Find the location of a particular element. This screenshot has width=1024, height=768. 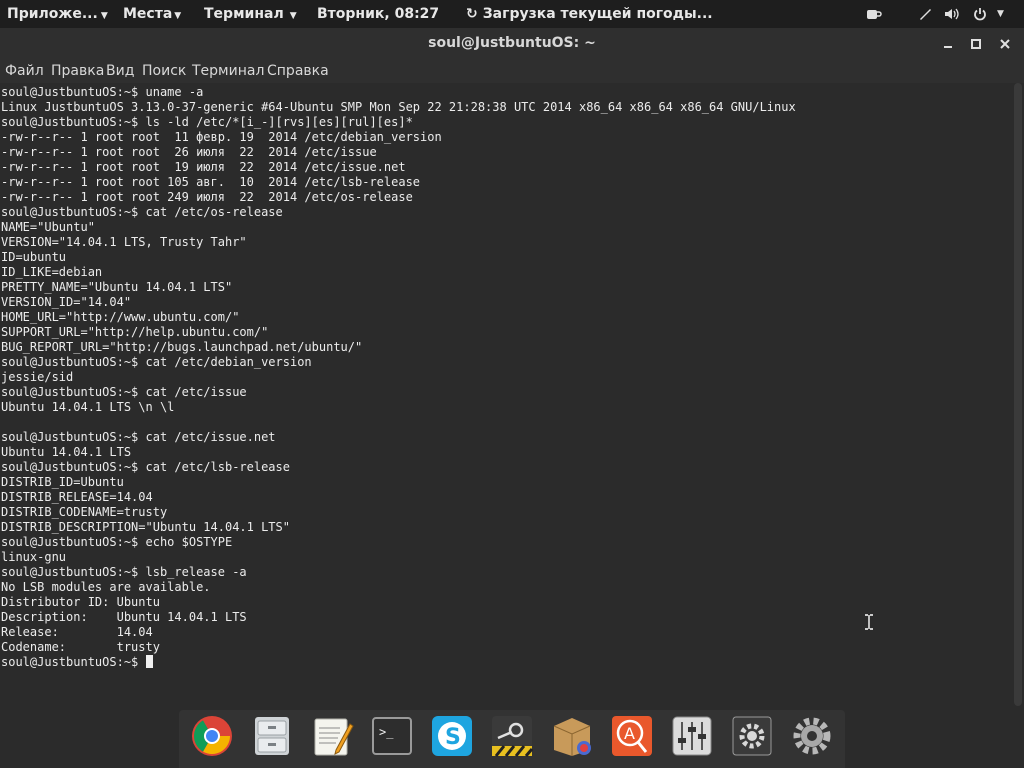

terminal-line: jessie/sid is located at coordinates (37, 377).